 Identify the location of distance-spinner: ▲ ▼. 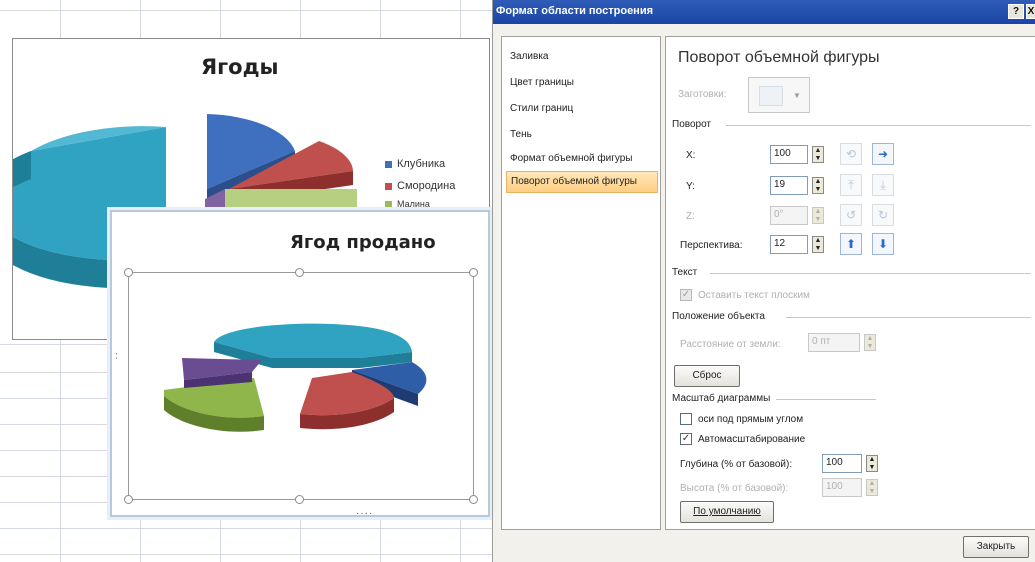
(870, 342).